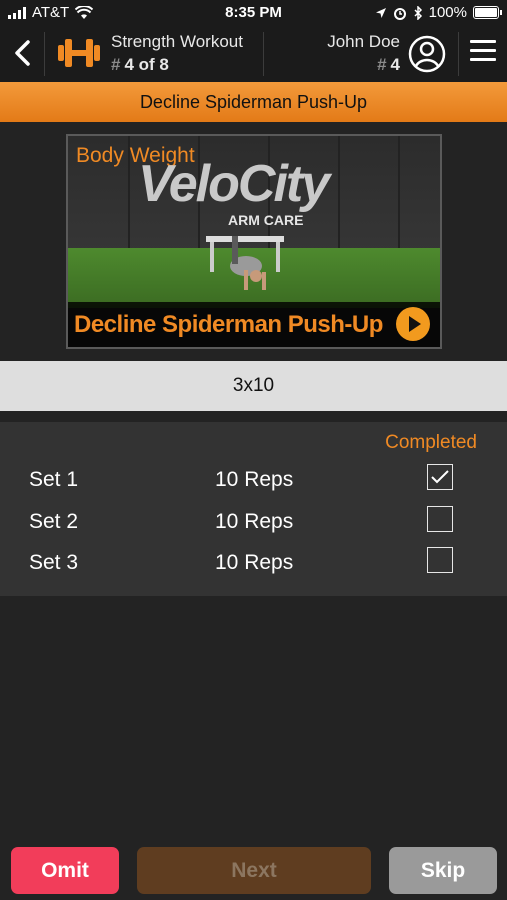 The height and width of the screenshot is (900, 507). Describe the element at coordinates (388, 65) in the screenshot. I see `user-number: #4` at that location.